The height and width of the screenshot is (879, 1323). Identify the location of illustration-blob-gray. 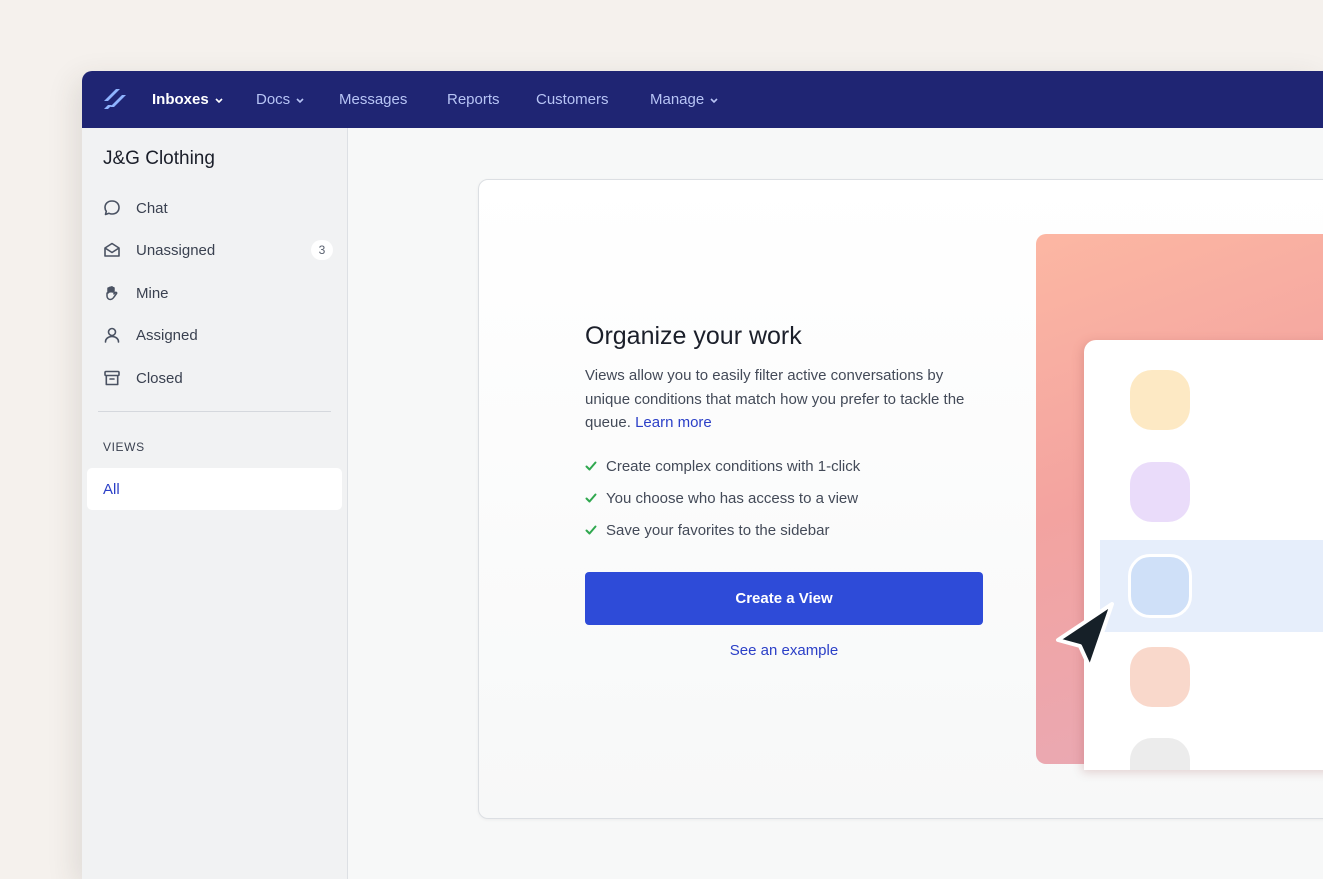
(1160, 754).